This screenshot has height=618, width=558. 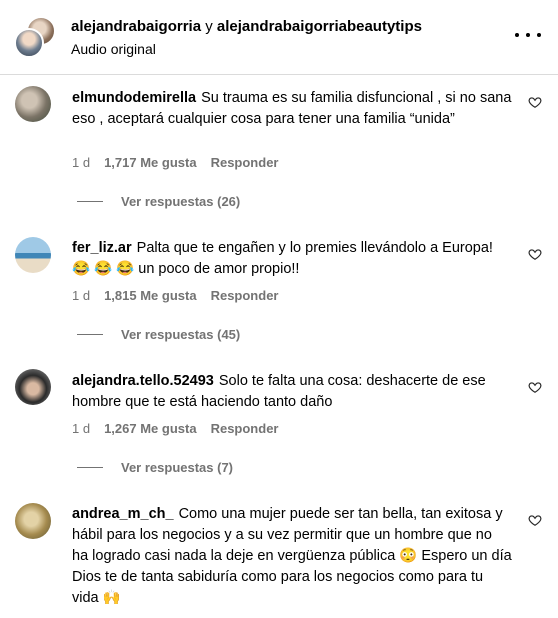 What do you see at coordinates (136, 26) in the screenshot?
I see `author-link: alejandrabaigorria` at bounding box center [136, 26].